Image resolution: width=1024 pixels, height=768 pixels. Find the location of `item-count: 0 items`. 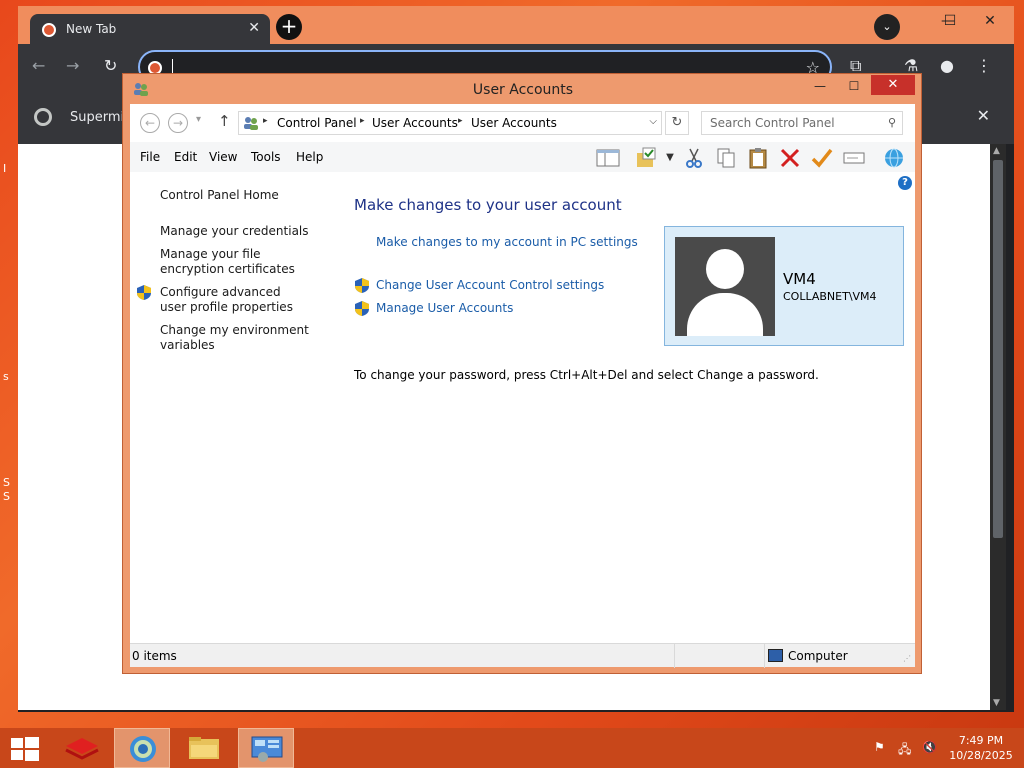

item-count: 0 items is located at coordinates (154, 656).